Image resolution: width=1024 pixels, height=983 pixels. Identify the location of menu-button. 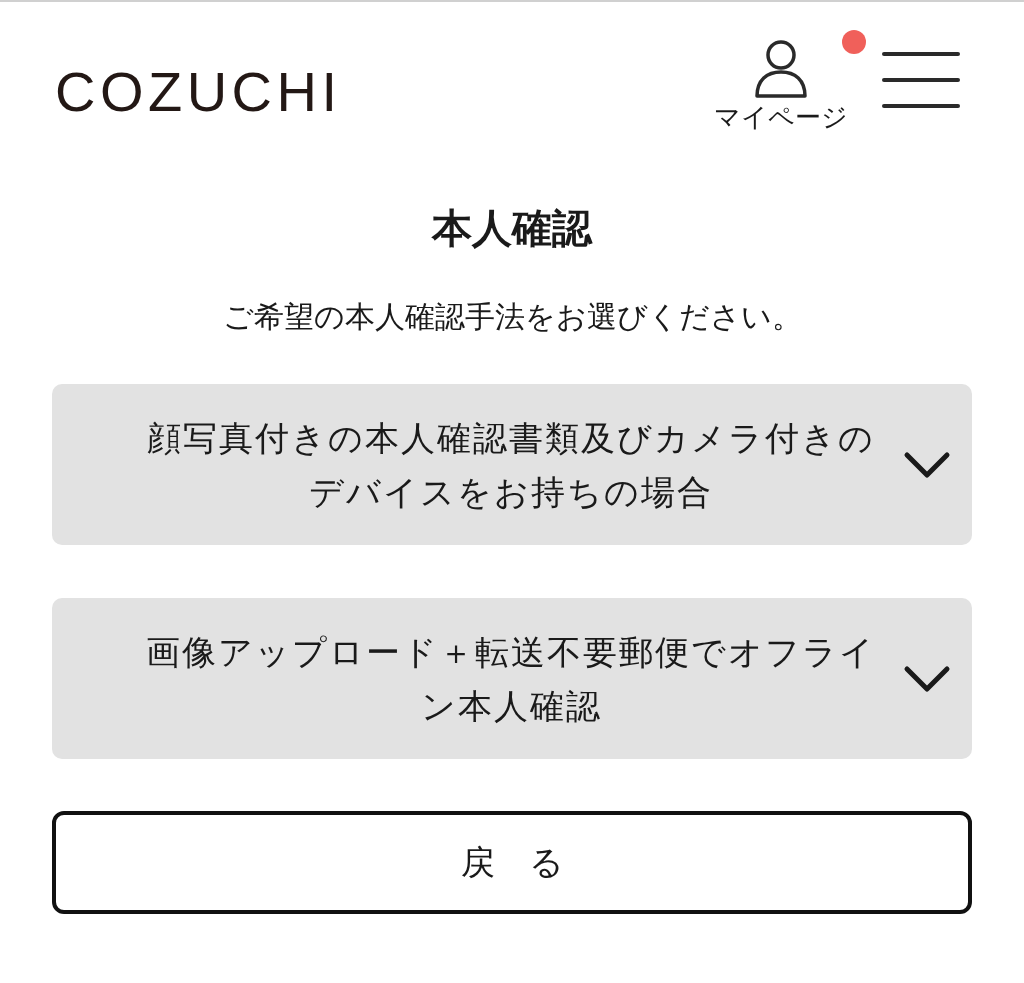
(921, 80).